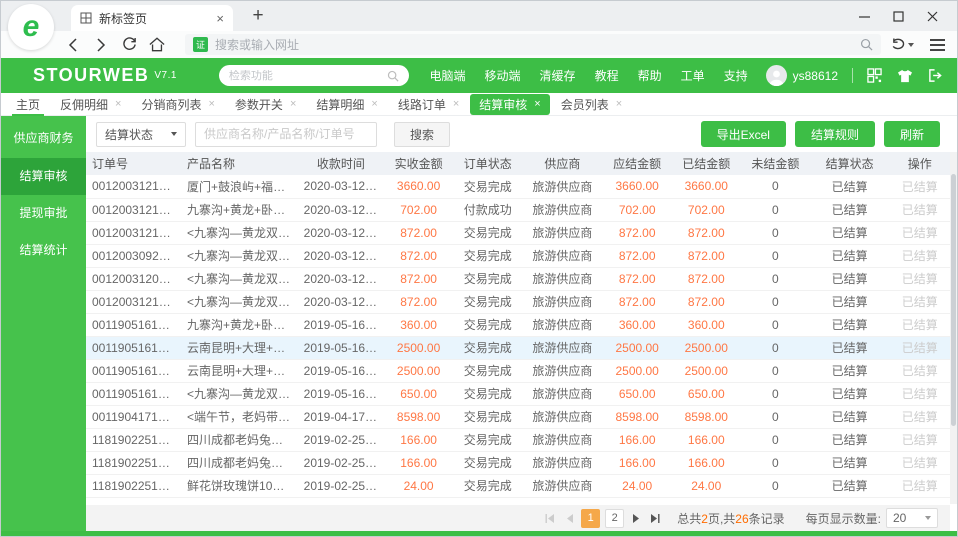 The image size is (958, 537). I want to click on column-header: 操作, so click(919, 163).